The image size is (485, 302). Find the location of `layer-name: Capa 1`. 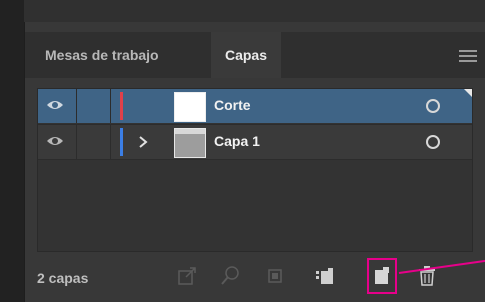

layer-name: Capa 1 is located at coordinates (237, 141).